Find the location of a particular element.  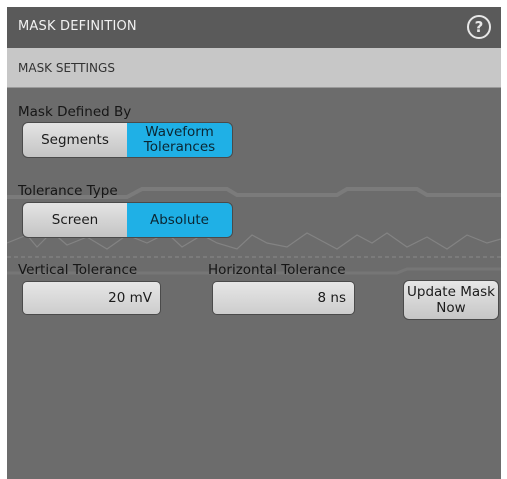

section-header: MASK SETTINGS is located at coordinates (254, 68).